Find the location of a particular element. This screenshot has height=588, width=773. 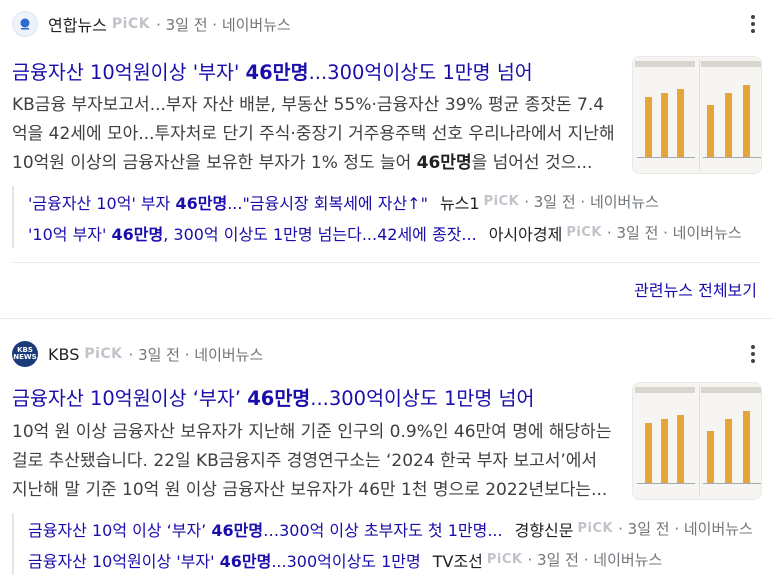

related-source-name: 경향신문 is located at coordinates (544, 529).